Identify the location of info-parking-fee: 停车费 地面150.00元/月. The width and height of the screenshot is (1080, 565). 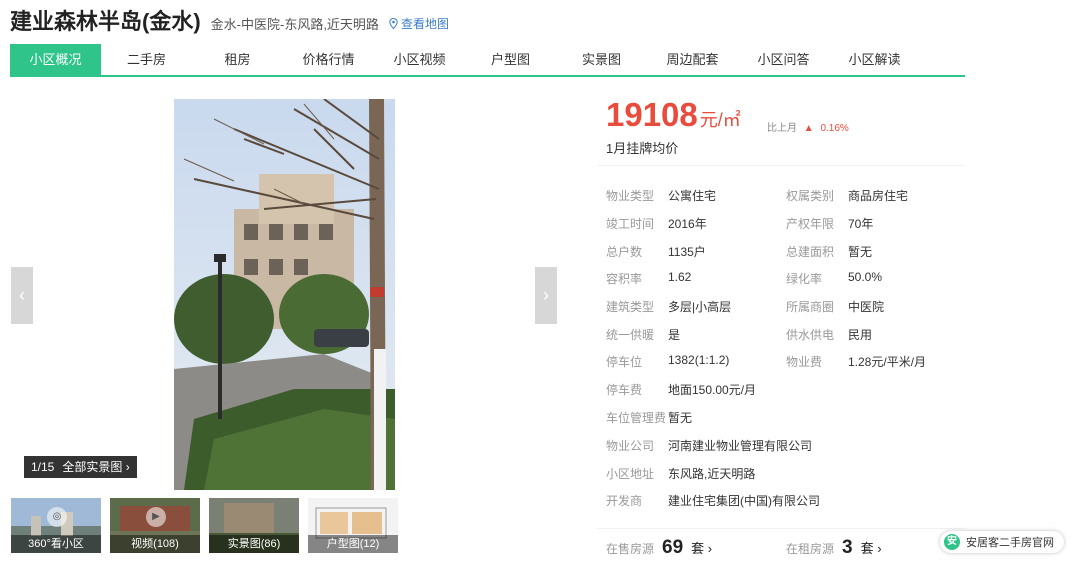
(681, 389).